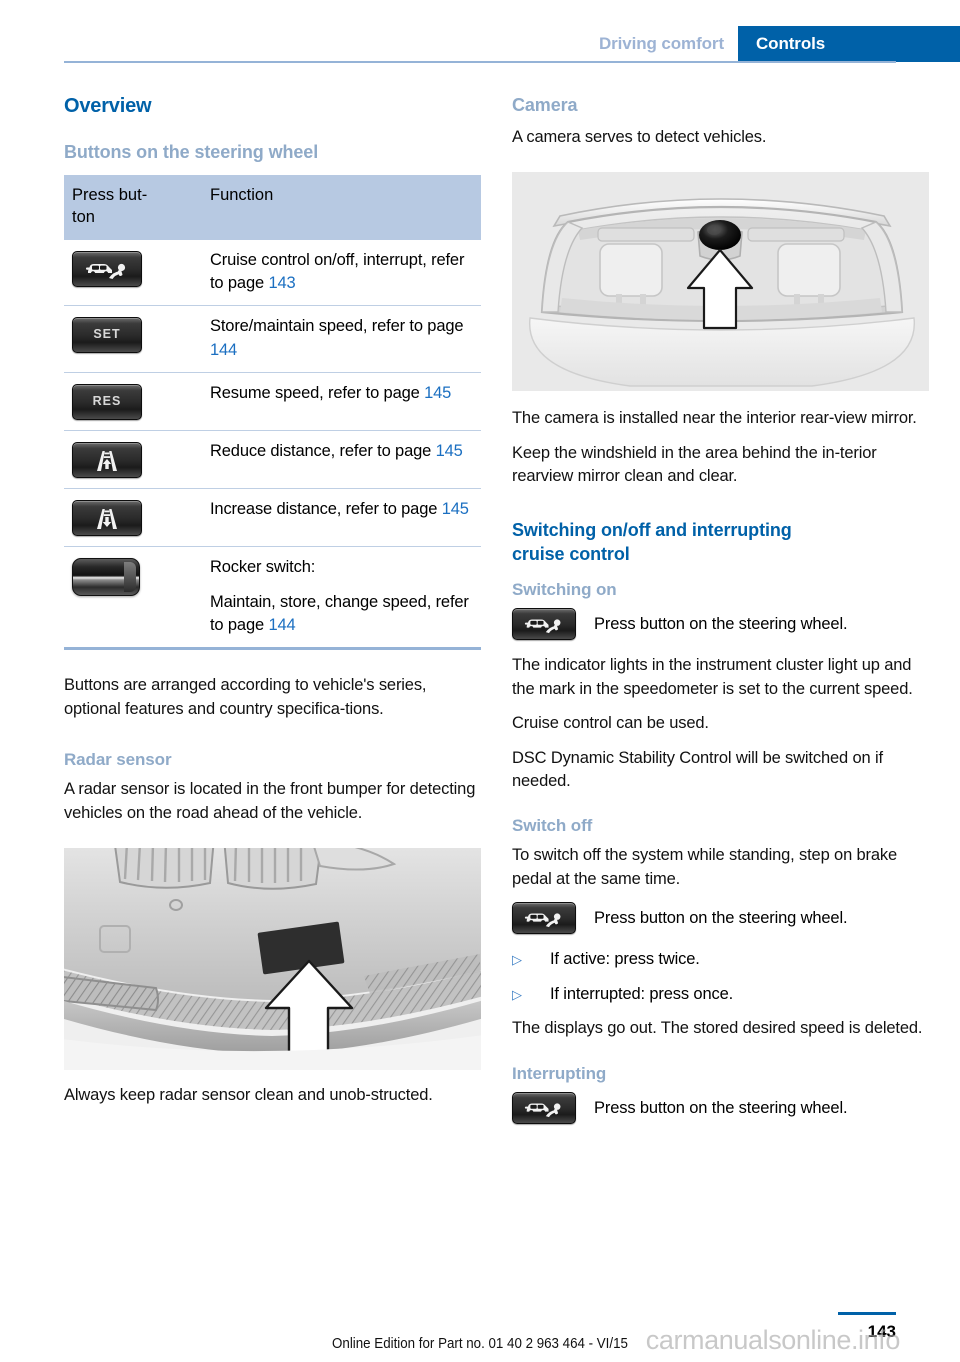  What do you see at coordinates (720, 959) in the screenshot?
I see `list-item: ▷ If active: press twice.` at bounding box center [720, 959].